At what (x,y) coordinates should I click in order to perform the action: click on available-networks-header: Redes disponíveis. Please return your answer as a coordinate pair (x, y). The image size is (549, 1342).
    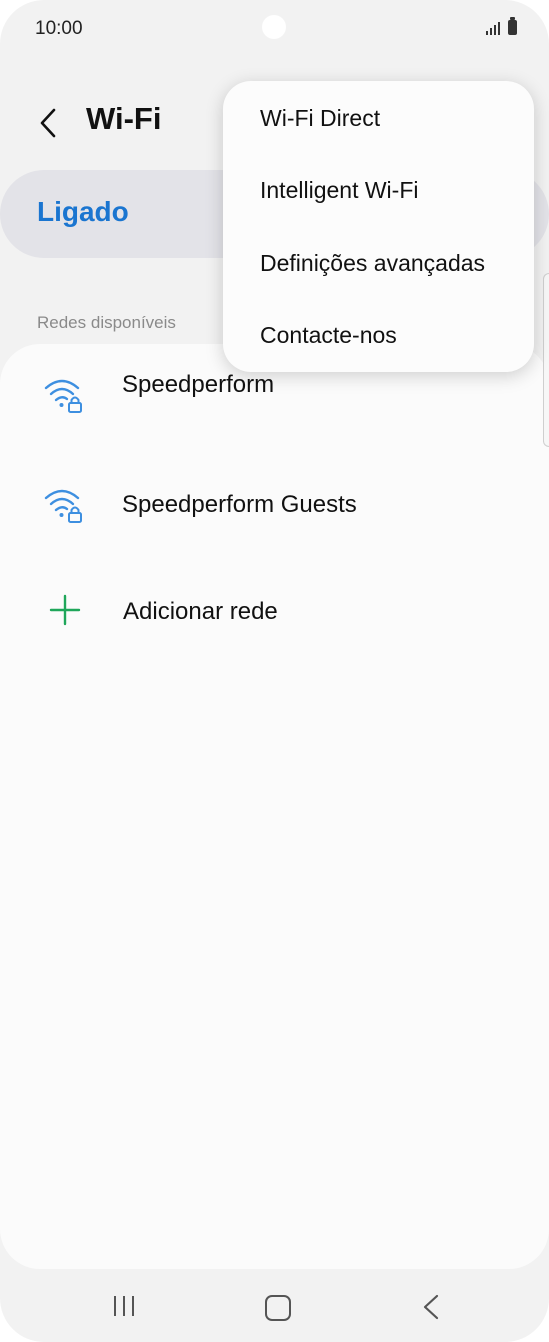
    Looking at the image, I should click on (106, 322).